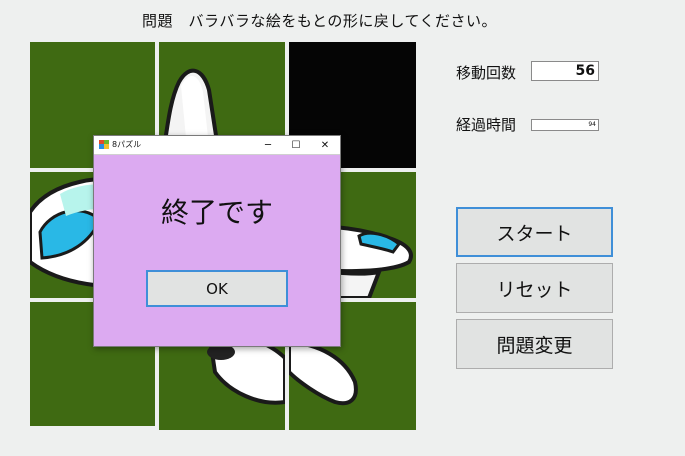 This screenshot has width=685, height=456. I want to click on ok-button: OK, so click(217, 288).